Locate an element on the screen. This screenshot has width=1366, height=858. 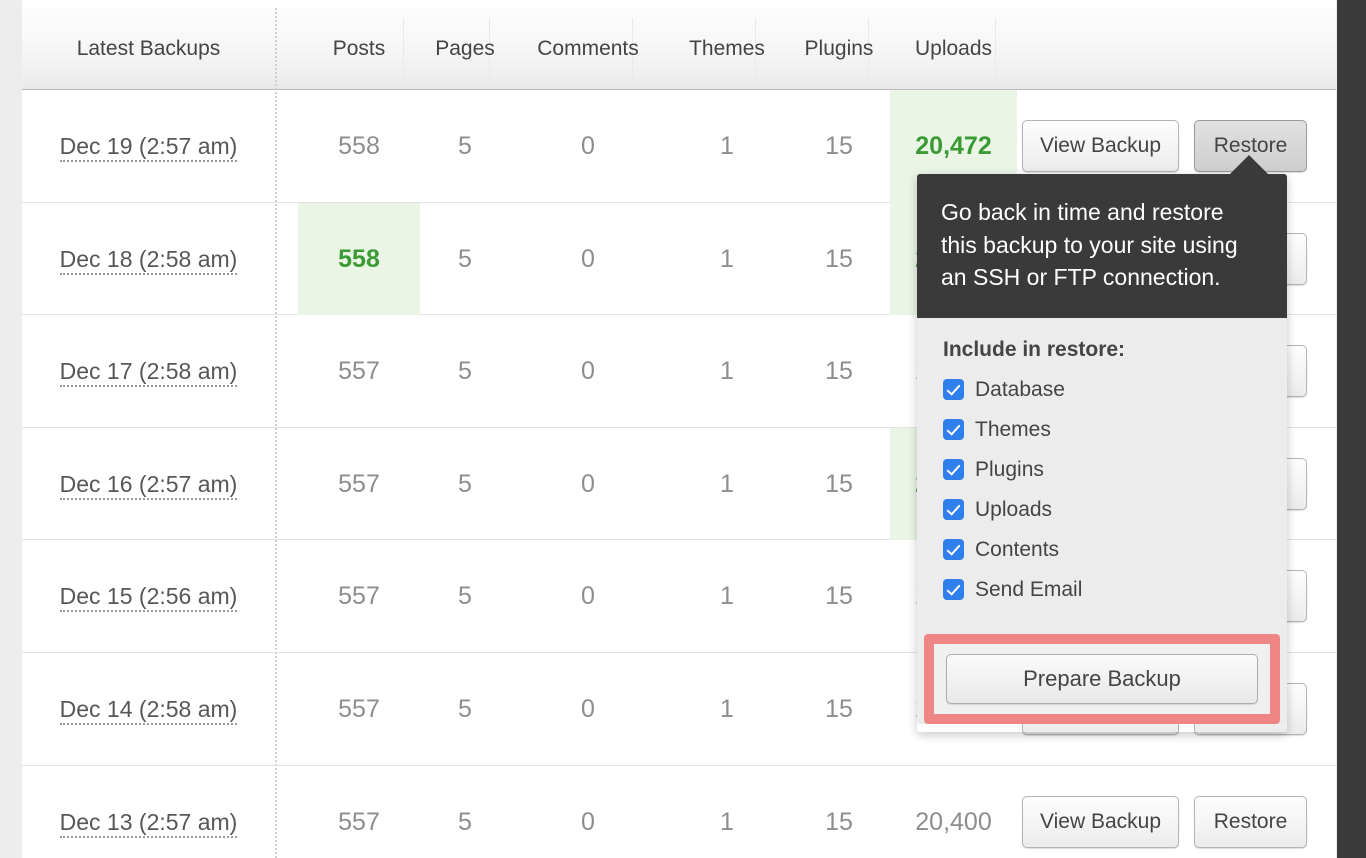
restore-button: Restore is located at coordinates (1250, 821).